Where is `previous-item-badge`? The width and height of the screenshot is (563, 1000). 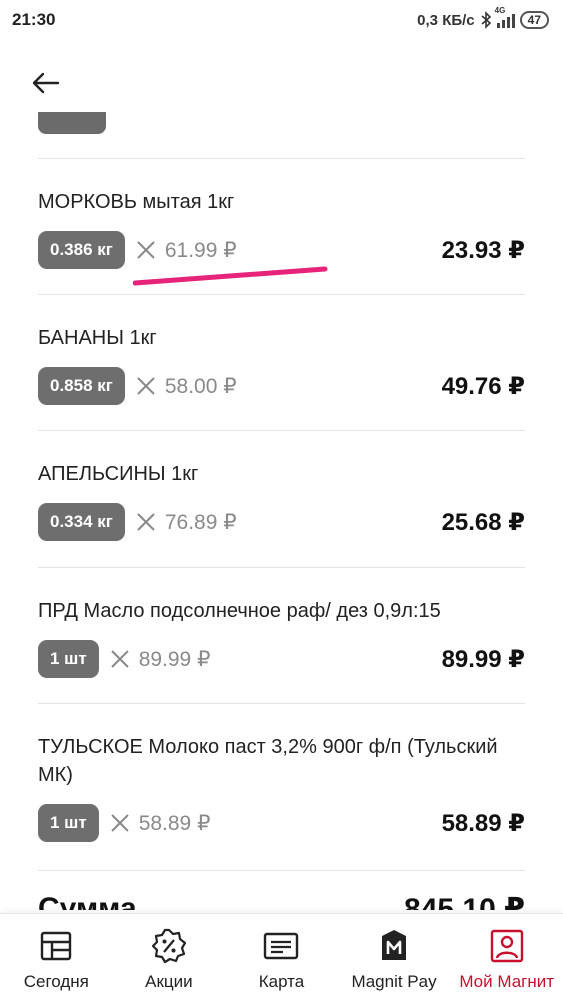 previous-item-badge is located at coordinates (72, 123).